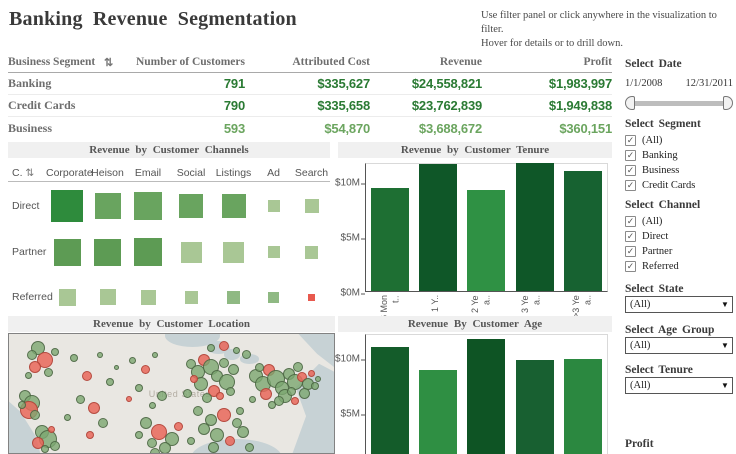 Image resolution: width=736 pixels, height=454 pixels. Describe the element at coordinates (273, 173) in the screenshot. I see `channel-column-ad: Ad` at that location.